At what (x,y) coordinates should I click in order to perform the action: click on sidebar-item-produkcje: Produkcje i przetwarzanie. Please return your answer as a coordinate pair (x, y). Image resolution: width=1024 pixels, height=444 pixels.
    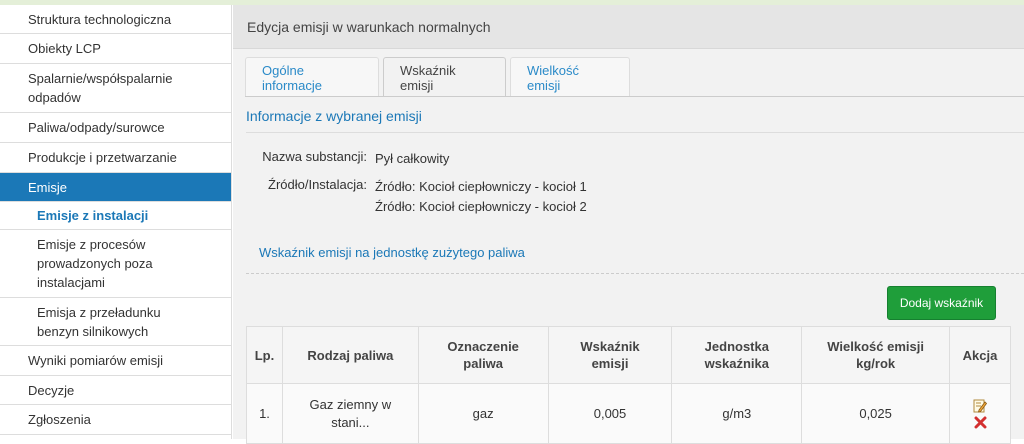
    Looking at the image, I should click on (115, 158).